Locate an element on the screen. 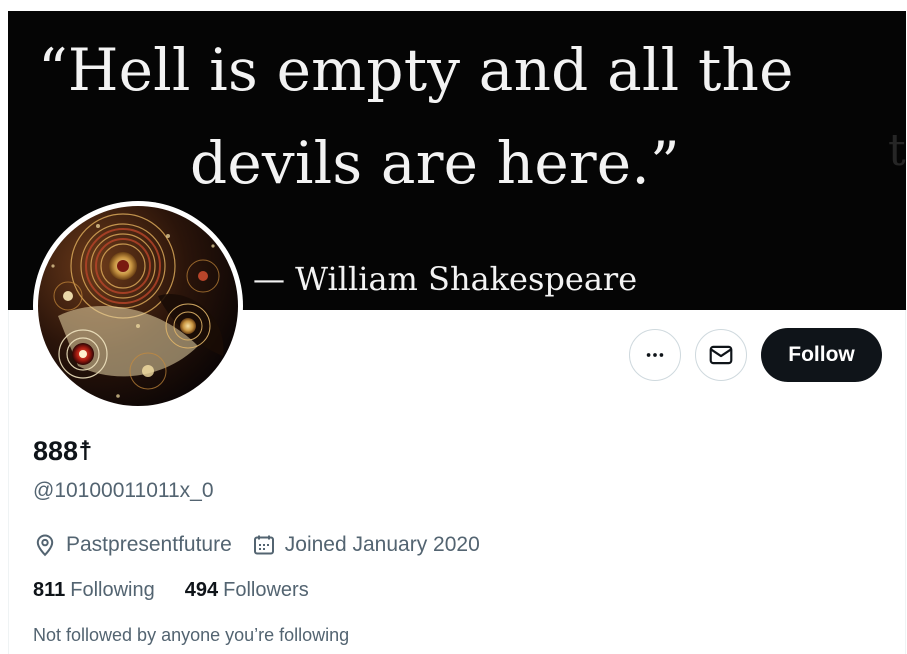  column-border-left is located at coordinates (8, 482).